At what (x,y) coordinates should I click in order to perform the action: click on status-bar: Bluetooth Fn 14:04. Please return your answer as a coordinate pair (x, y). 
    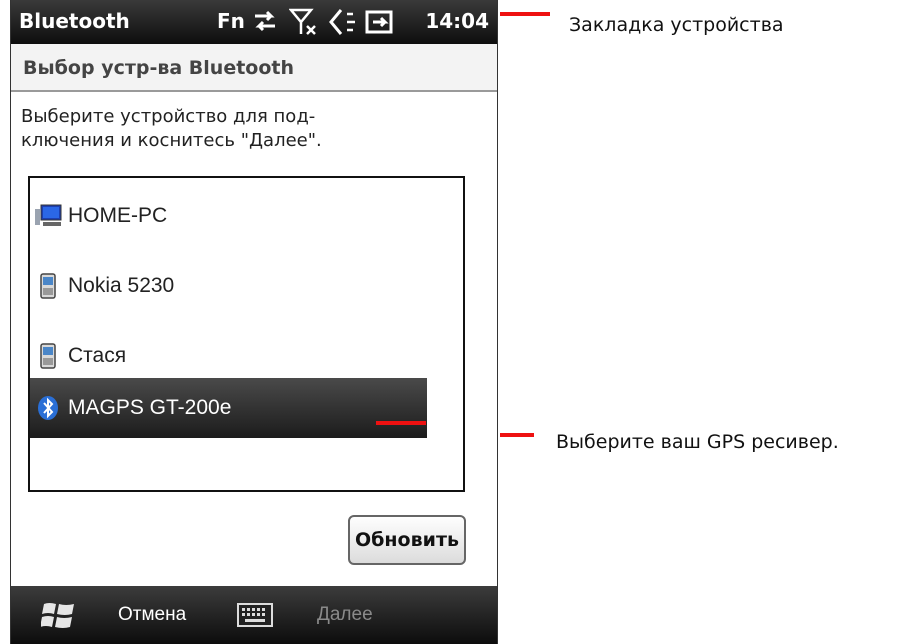
    Looking at the image, I should click on (254, 22).